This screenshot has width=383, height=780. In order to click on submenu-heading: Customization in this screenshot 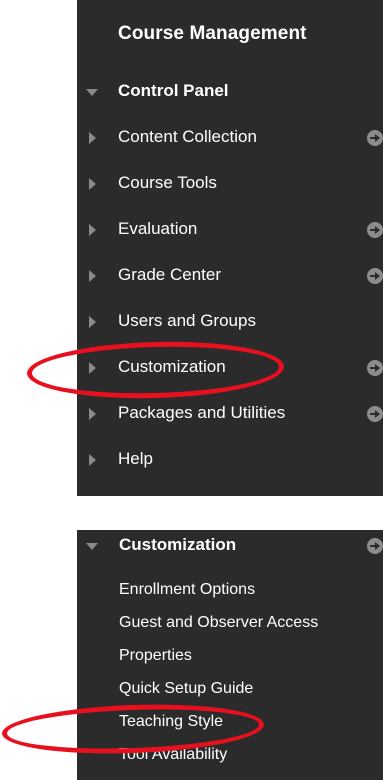, I will do `click(178, 544)`.